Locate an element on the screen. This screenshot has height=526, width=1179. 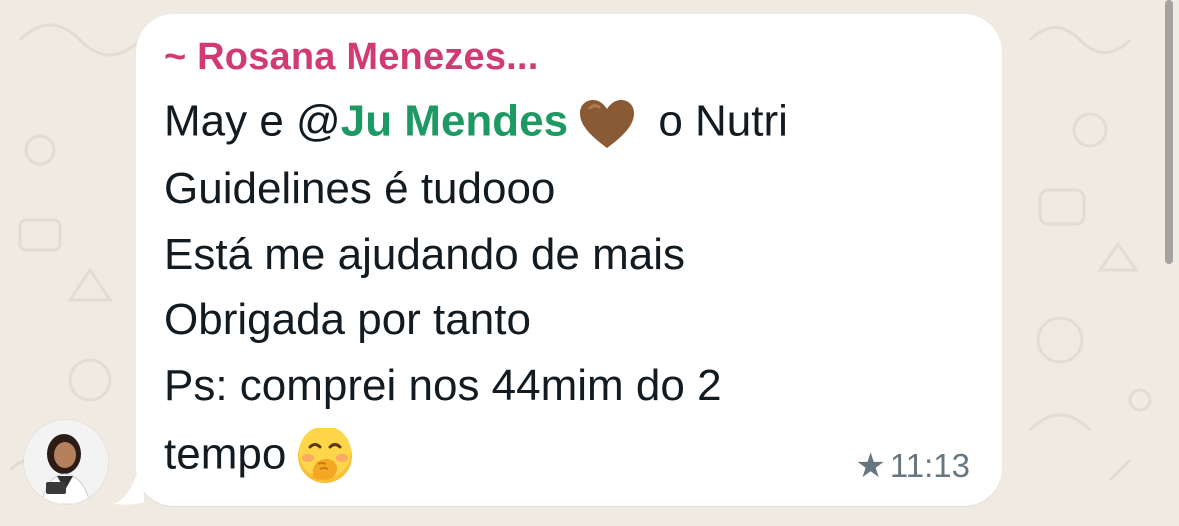
mention-link: Ju Mendes is located at coordinates (454, 121).